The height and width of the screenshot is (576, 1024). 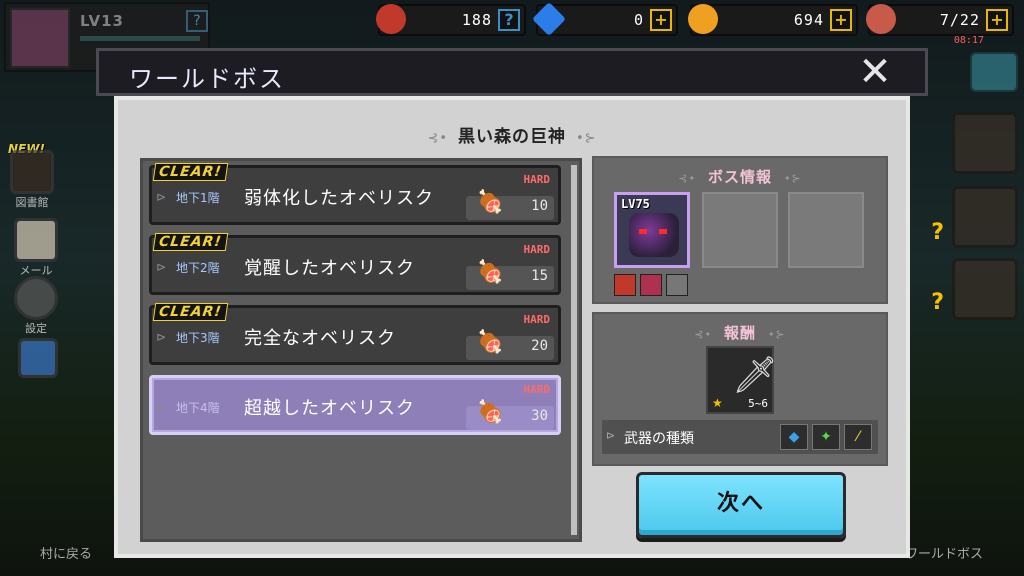 I want to click on floor-name: 完全なオベリスク, so click(x=320, y=338).